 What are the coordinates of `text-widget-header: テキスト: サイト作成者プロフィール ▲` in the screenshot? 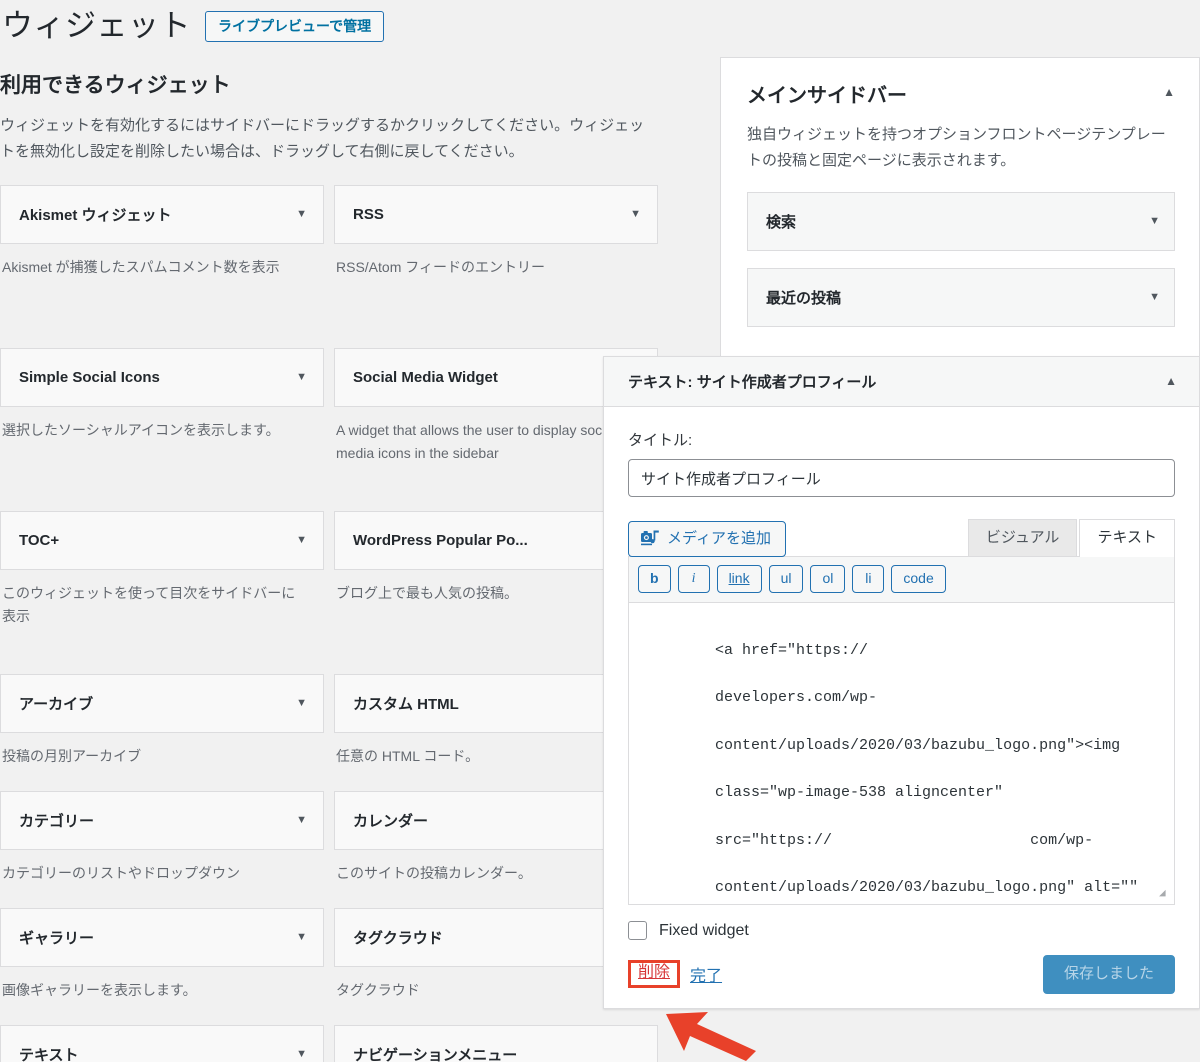 It's located at (901, 382).